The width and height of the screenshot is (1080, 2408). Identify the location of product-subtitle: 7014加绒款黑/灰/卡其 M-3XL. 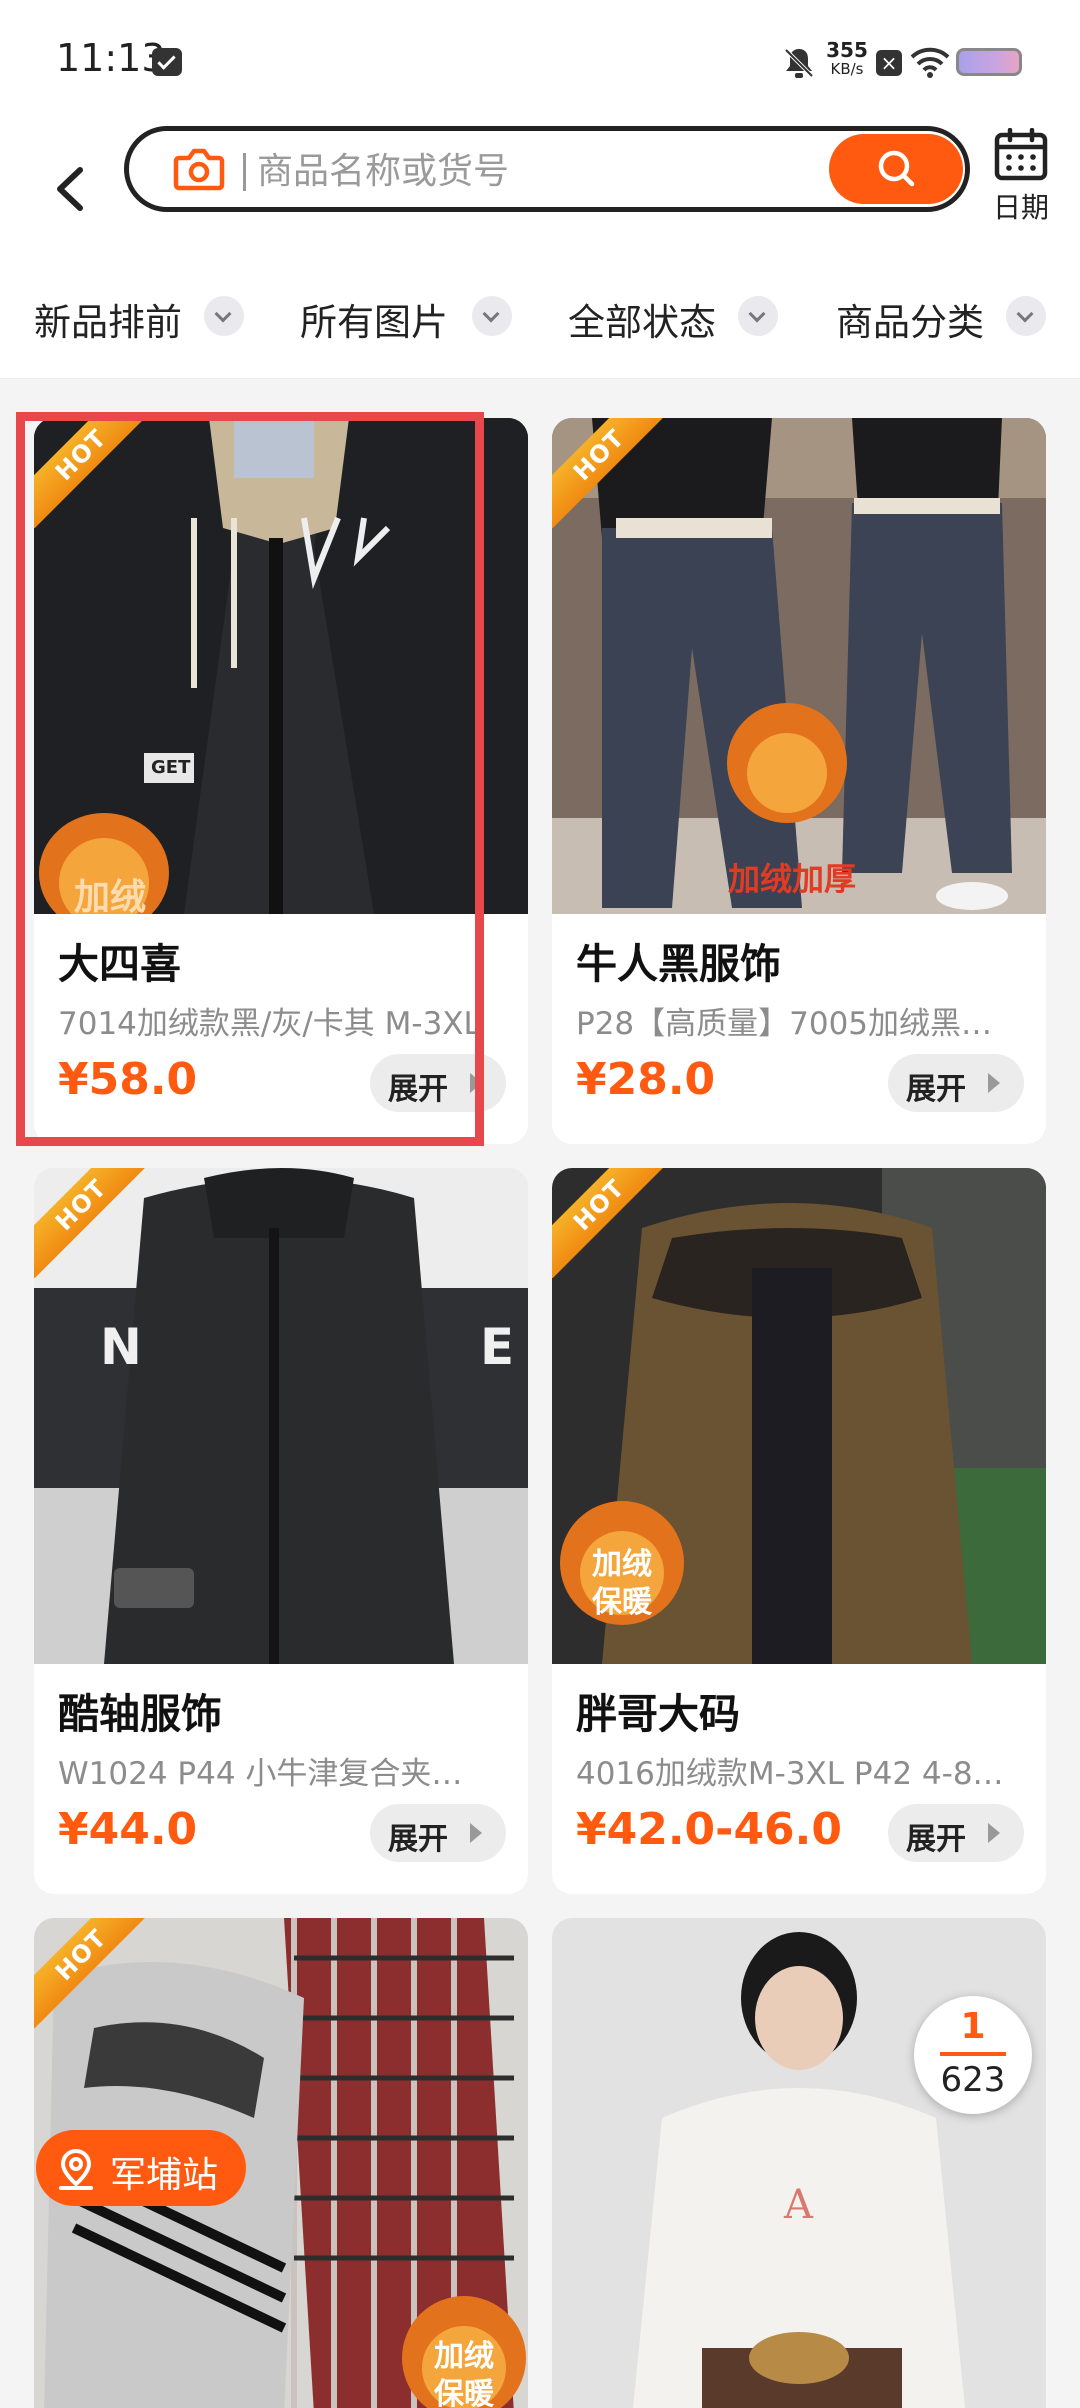
(269, 1024).